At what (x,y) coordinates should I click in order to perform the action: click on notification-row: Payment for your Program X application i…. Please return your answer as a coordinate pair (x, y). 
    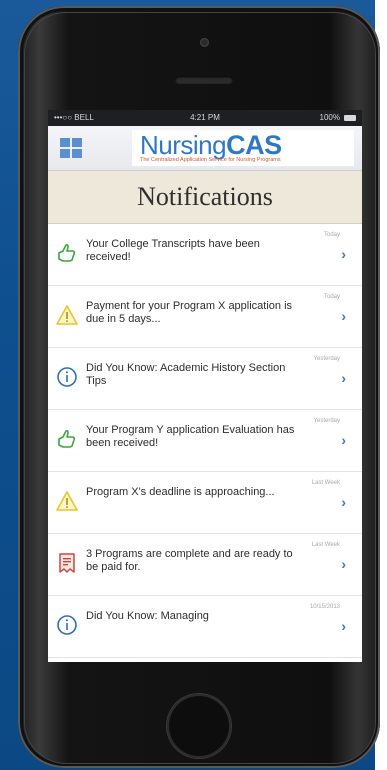
    Looking at the image, I should click on (205, 317).